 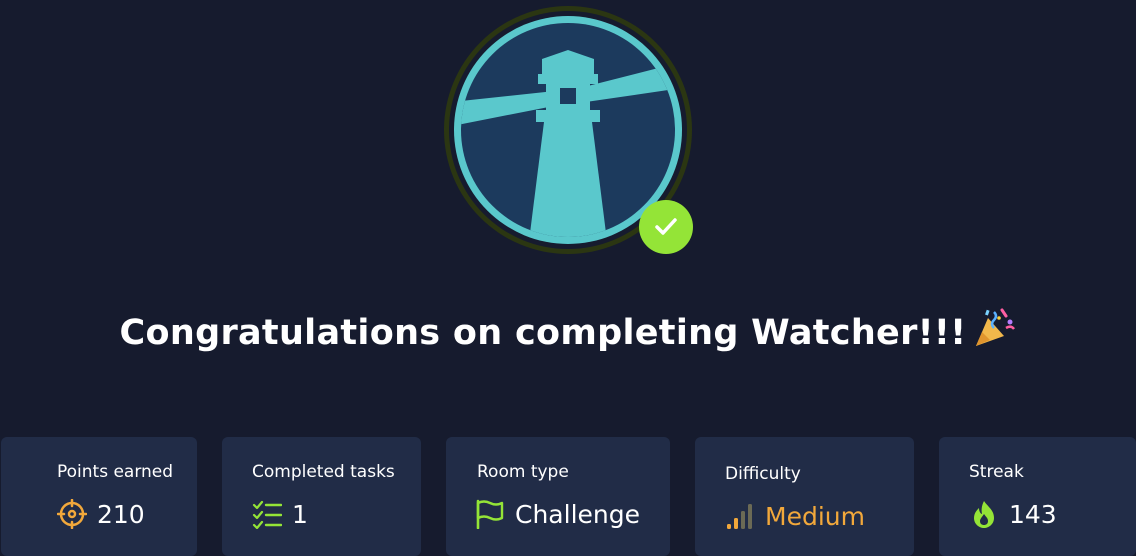 What do you see at coordinates (523, 472) in the screenshot?
I see `room-type-label: Room type` at bounding box center [523, 472].